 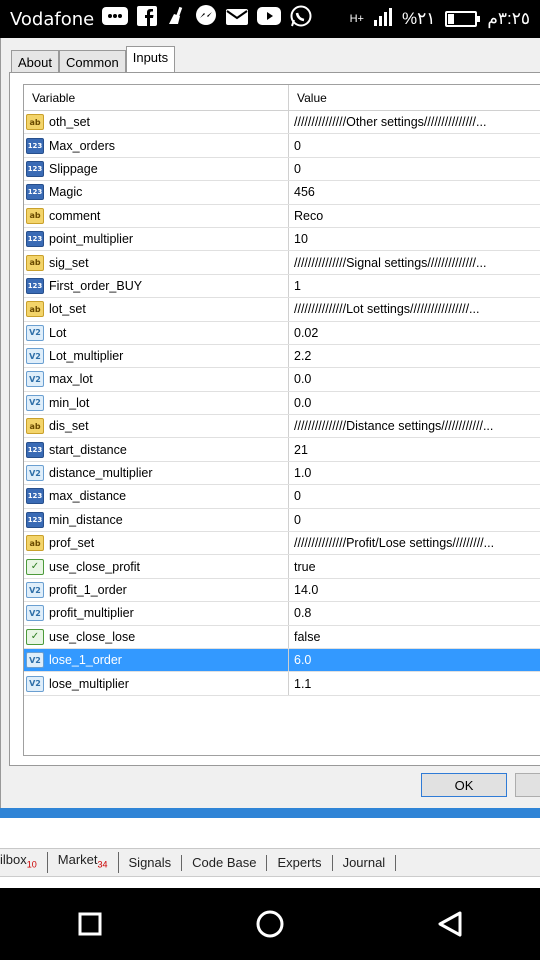 What do you see at coordinates (151, 862) in the screenshot?
I see `terminal-tab-signals: Signals` at bounding box center [151, 862].